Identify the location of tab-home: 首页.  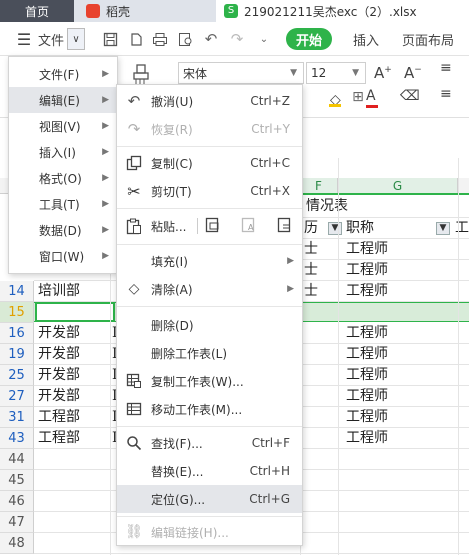
(37, 11).